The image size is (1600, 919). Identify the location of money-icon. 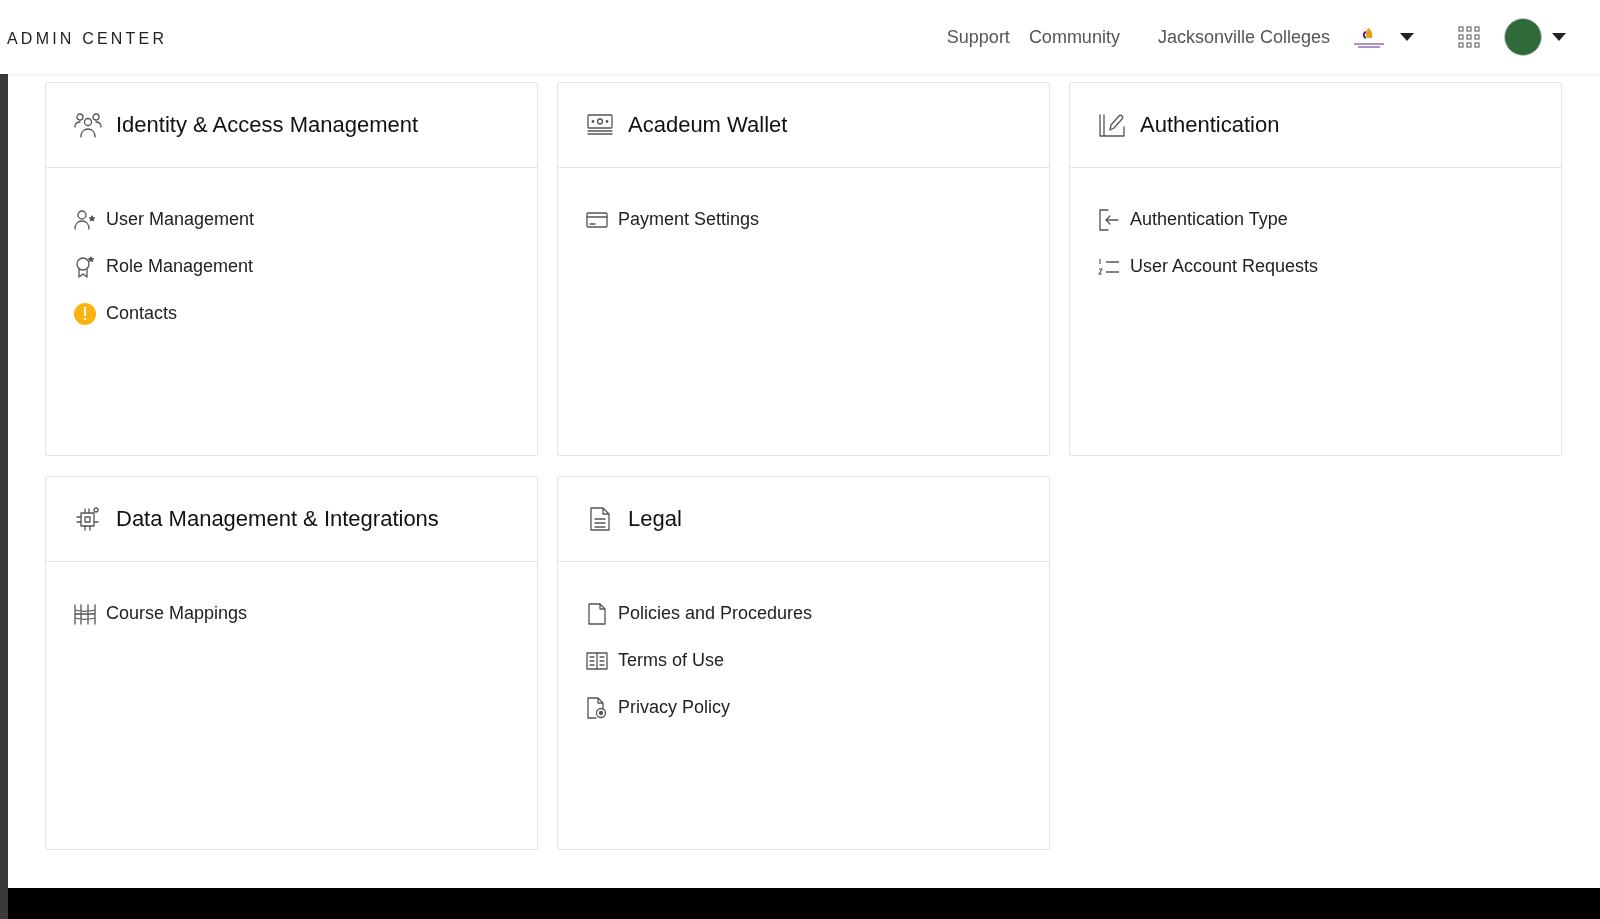
(600, 125).